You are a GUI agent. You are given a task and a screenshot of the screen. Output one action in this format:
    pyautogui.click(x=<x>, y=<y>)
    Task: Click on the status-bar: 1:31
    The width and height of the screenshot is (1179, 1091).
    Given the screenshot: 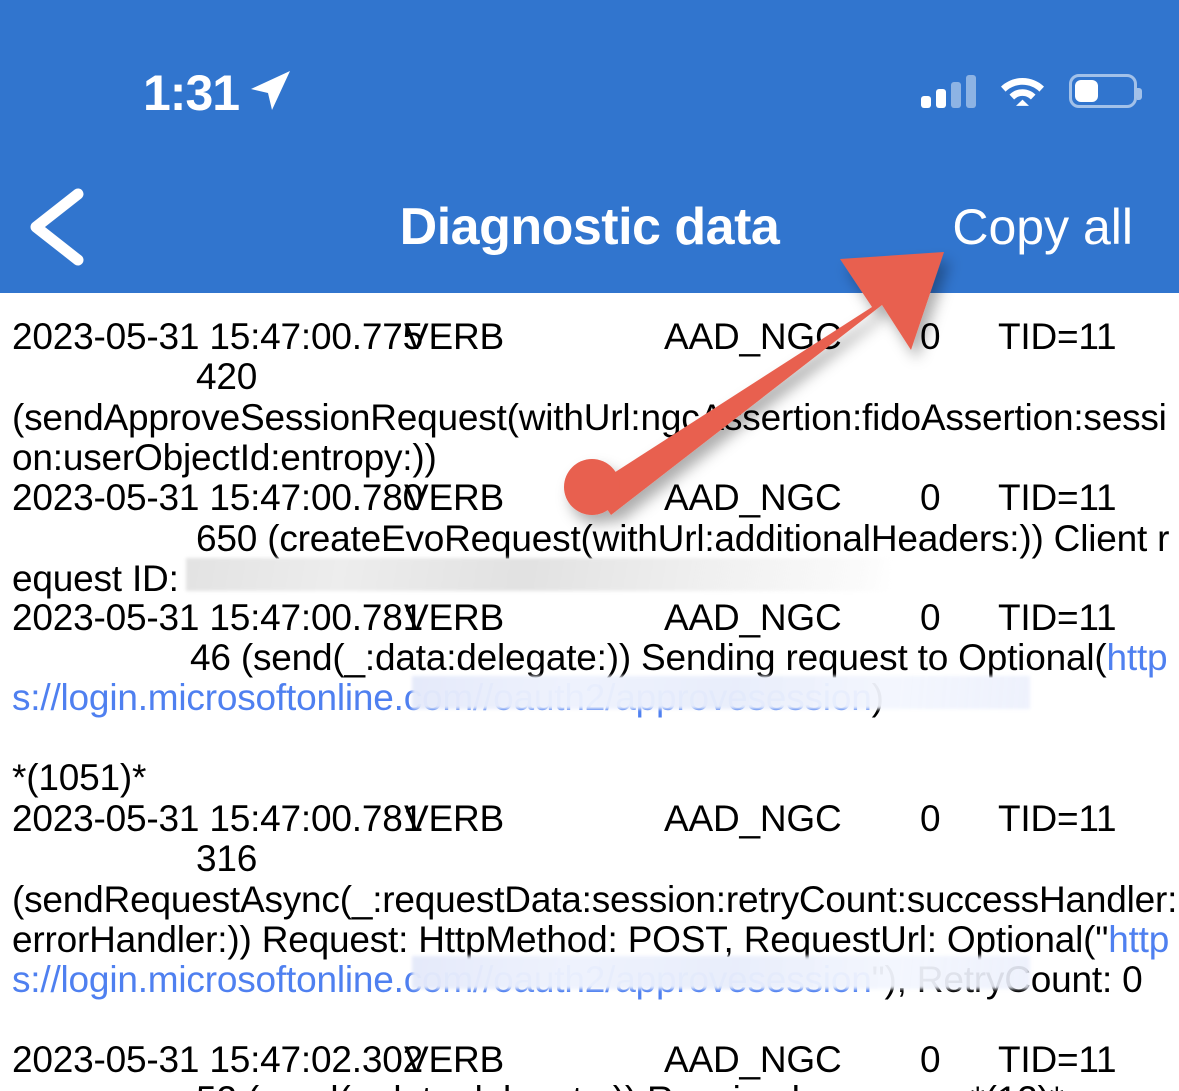 What is the action you would take?
    pyautogui.click(x=589, y=80)
    